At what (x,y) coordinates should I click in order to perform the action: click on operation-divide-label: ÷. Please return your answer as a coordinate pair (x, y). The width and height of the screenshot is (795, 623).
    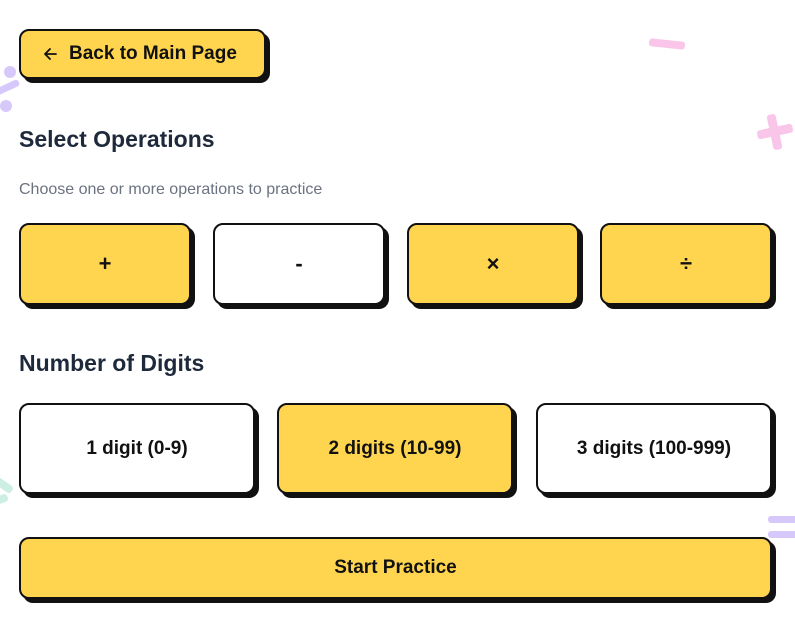
    Looking at the image, I should click on (686, 263).